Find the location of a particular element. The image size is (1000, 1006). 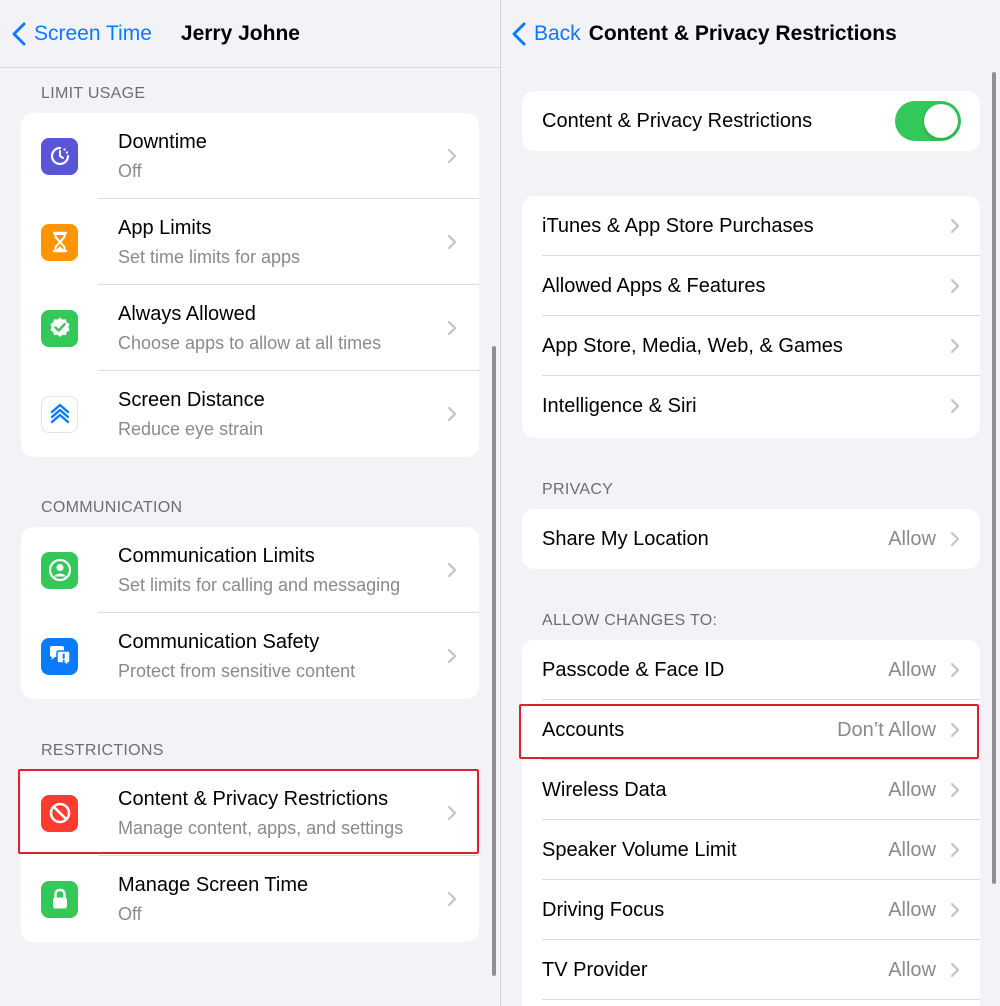

section-header-limit-usage: LIMIT USAGE is located at coordinates (93, 93).